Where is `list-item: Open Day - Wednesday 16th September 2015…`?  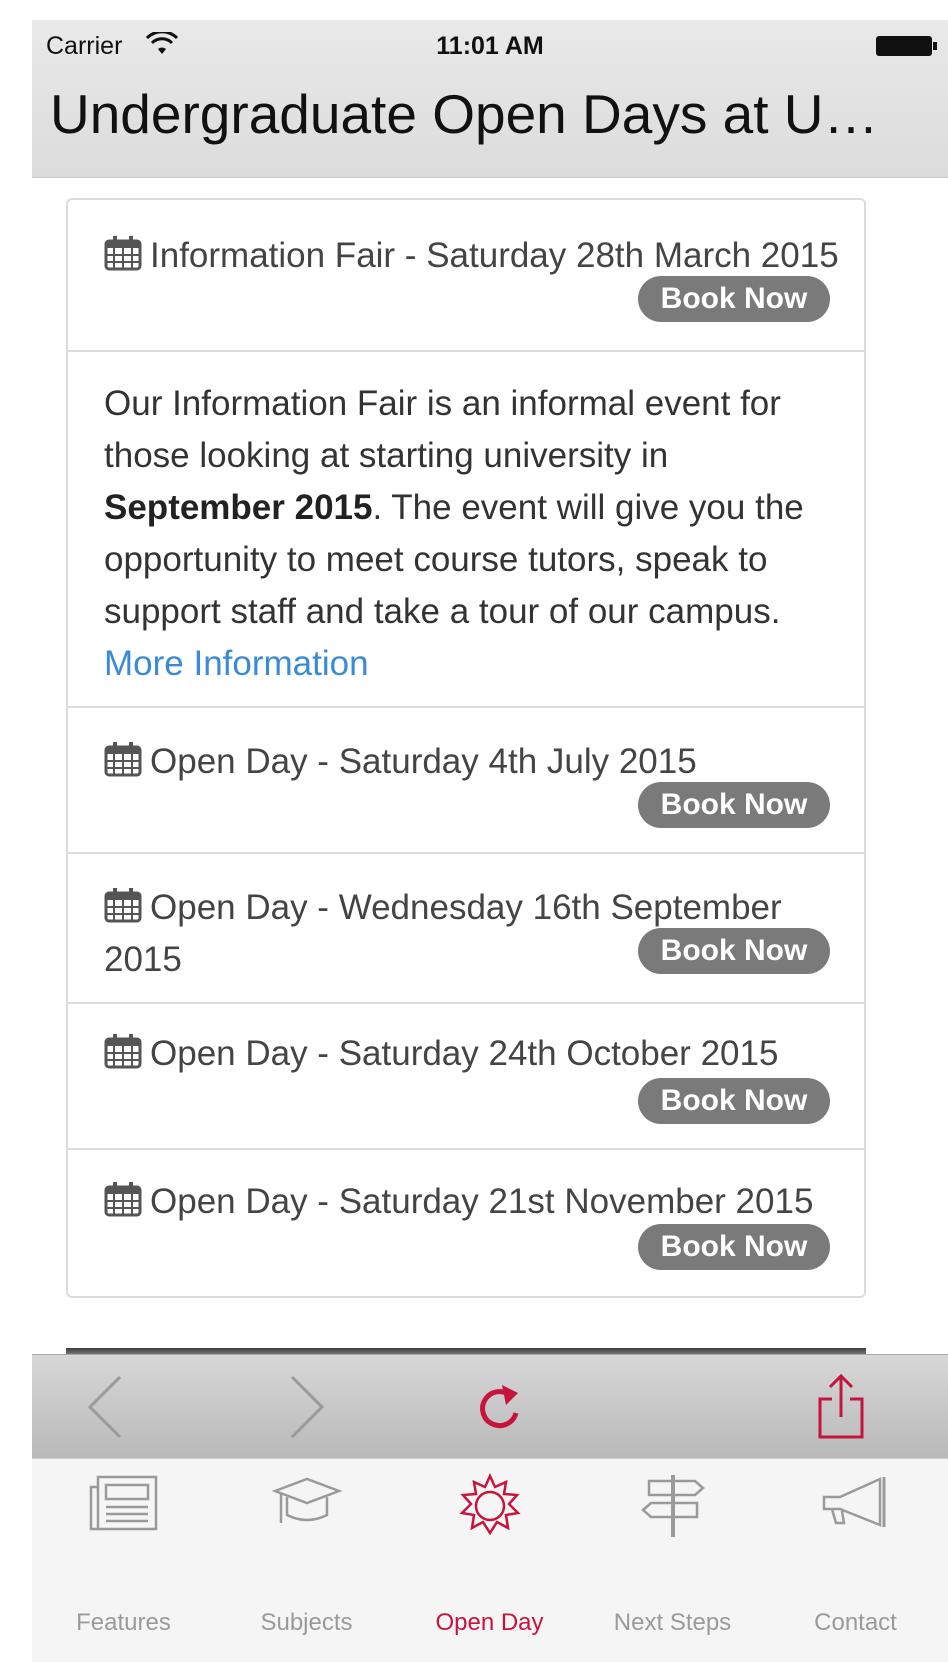
list-item: Open Day - Wednesday 16th September 2015… is located at coordinates (466, 929).